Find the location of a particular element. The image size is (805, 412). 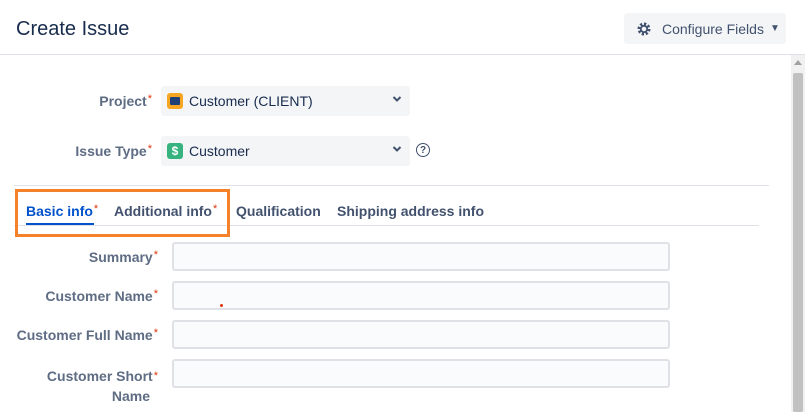

configure-fields-label: Configure Fields is located at coordinates (713, 28).